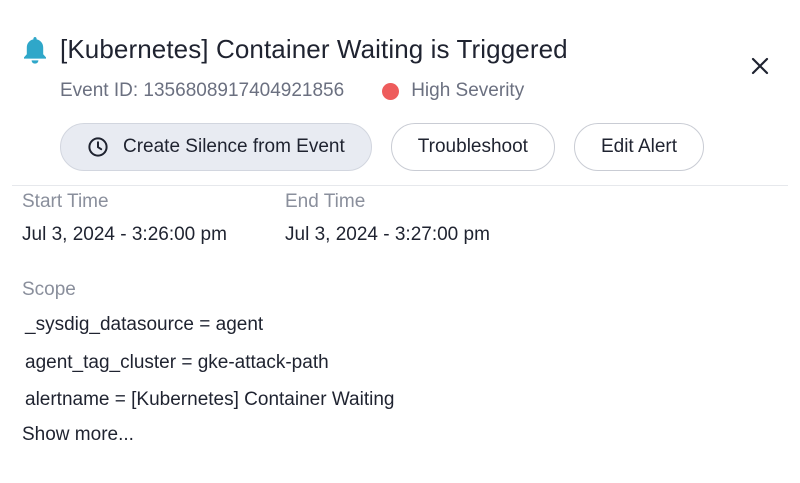 The image size is (800, 483). I want to click on start-time-group: Start Time Jul 3, 2024 - 3:26:00 pm, so click(153, 218).